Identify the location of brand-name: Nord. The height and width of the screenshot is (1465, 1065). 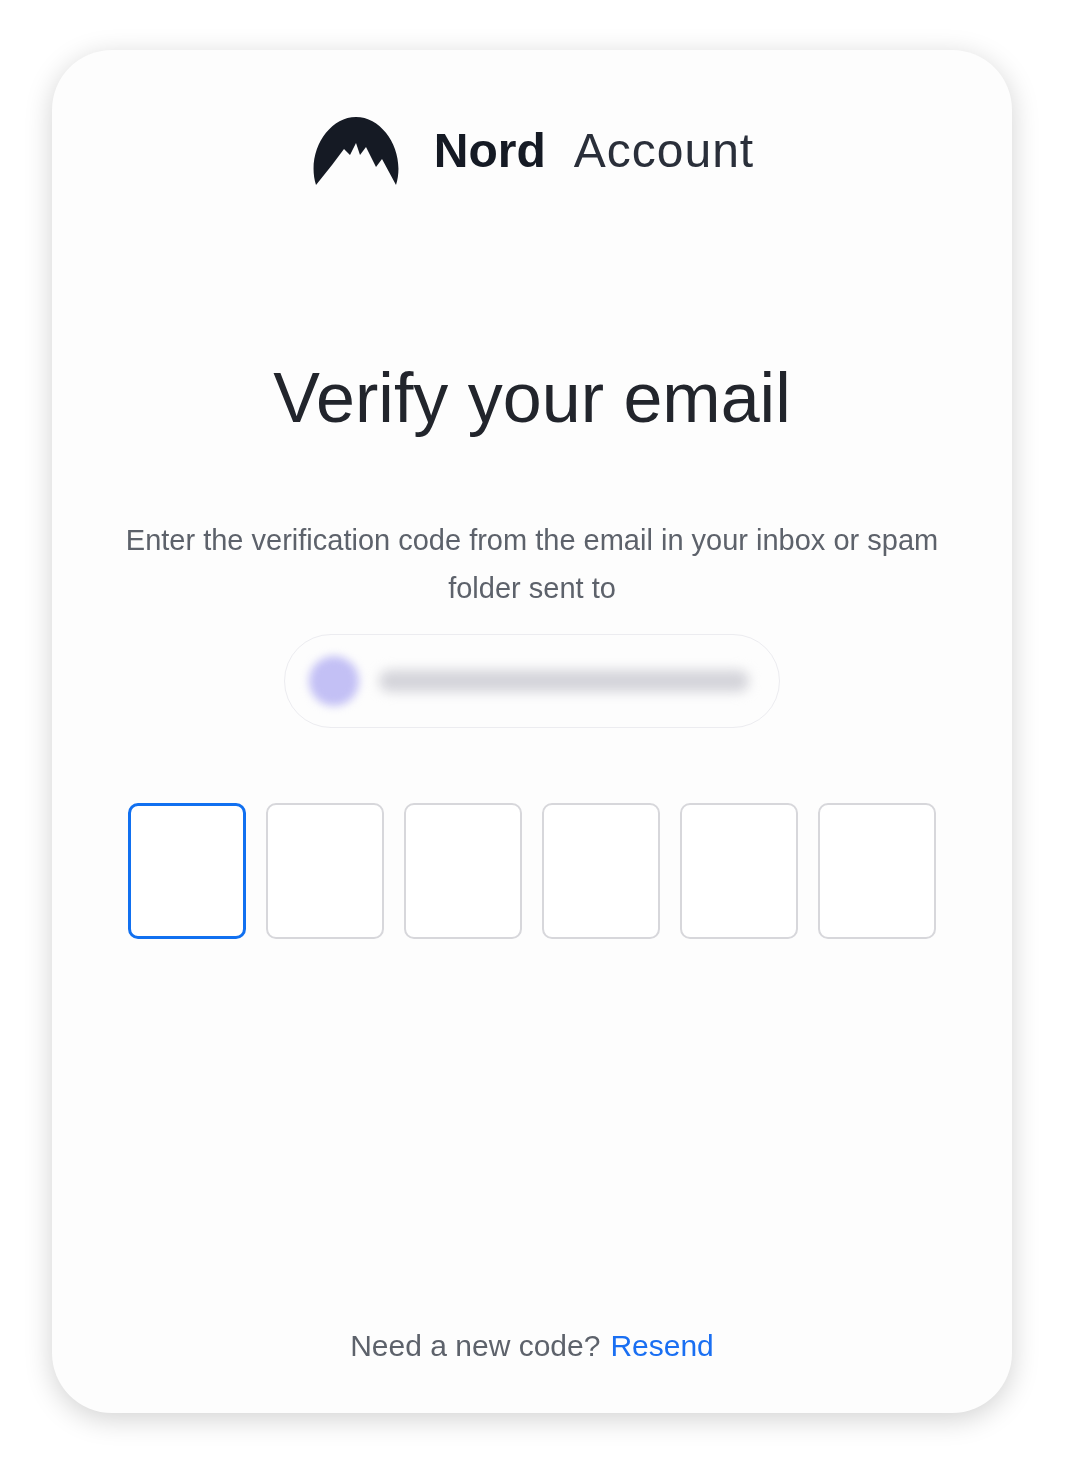
(489, 150).